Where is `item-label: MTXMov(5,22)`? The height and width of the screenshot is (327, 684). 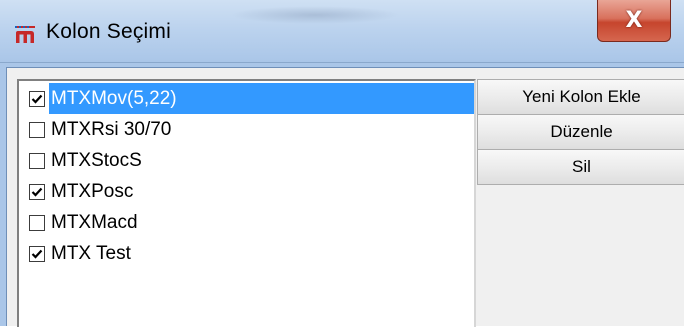 item-label: MTXMov(5,22) is located at coordinates (261, 98).